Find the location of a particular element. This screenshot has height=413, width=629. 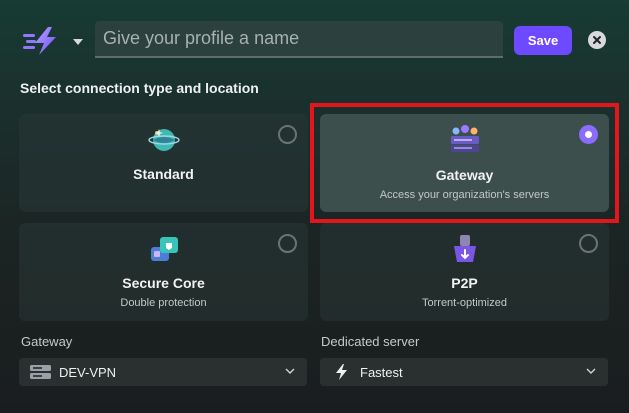

close-button is located at coordinates (597, 40).